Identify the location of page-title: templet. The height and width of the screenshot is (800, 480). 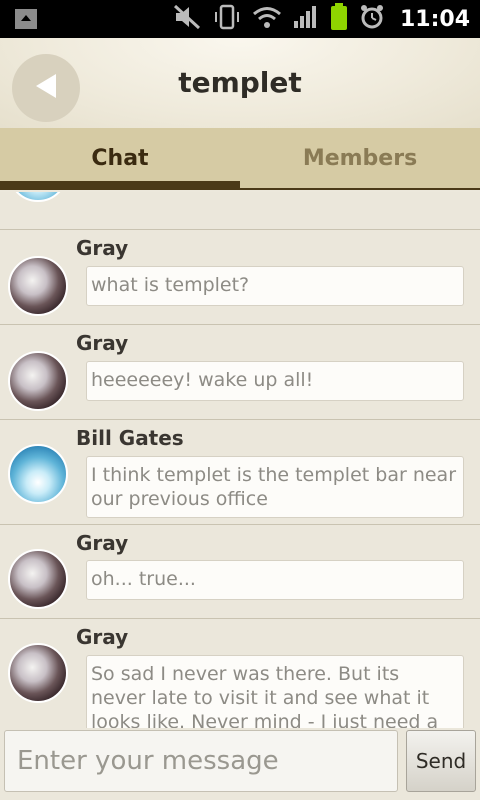
(240, 82).